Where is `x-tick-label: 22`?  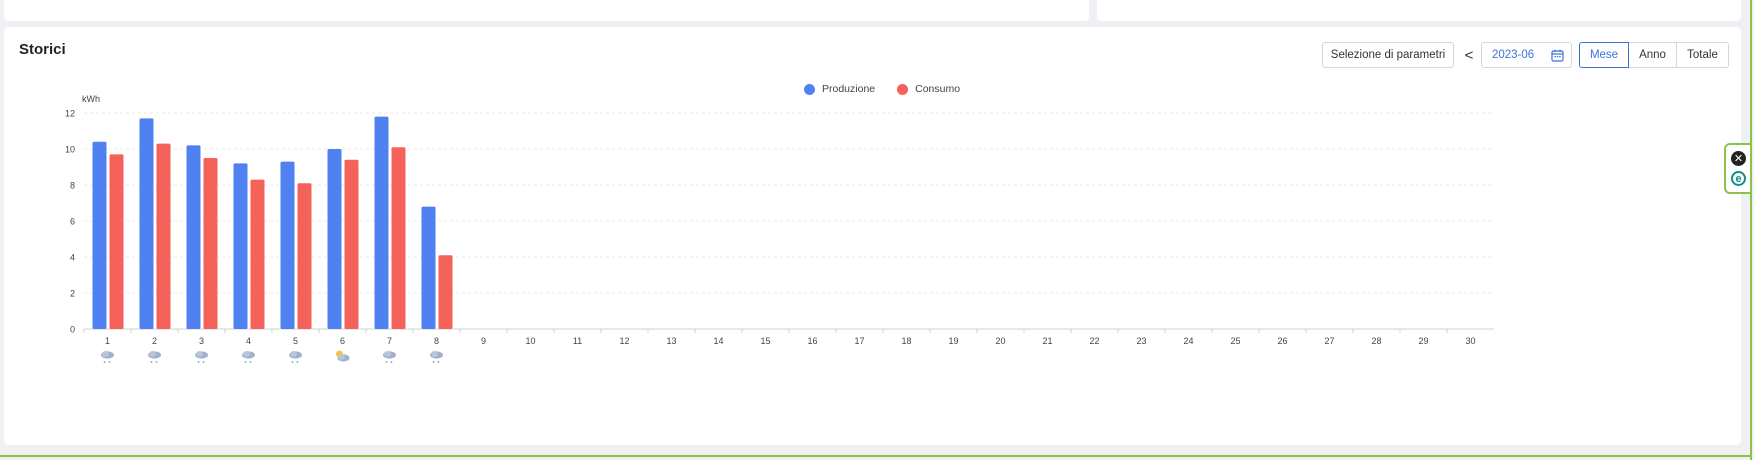
x-tick-label: 22 is located at coordinates (1094, 341).